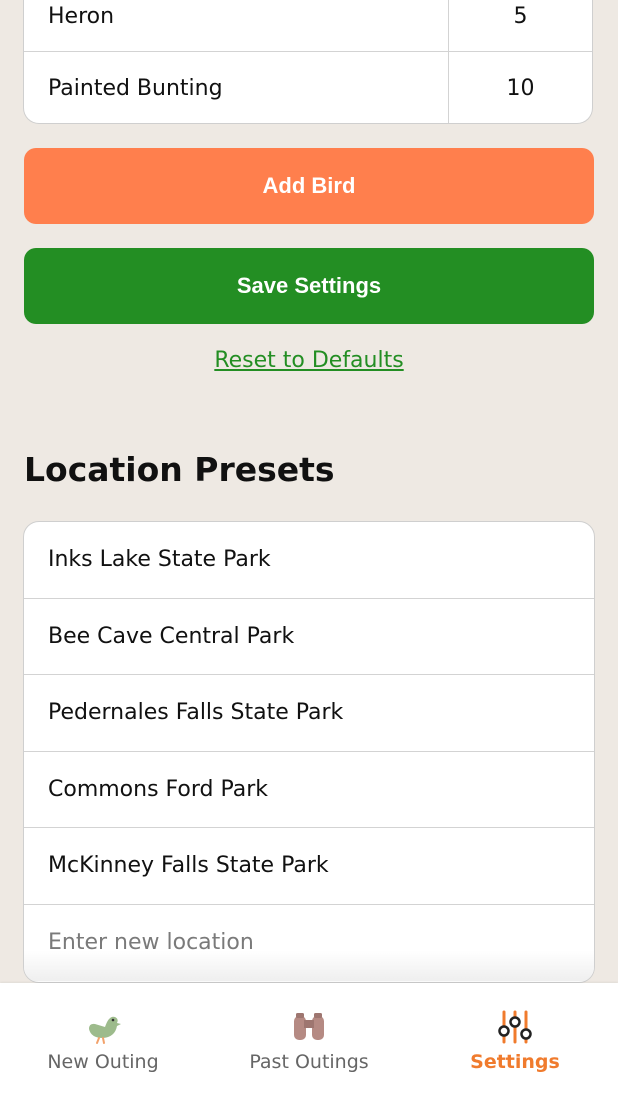  What do you see at coordinates (309, 866) in the screenshot?
I see `location-item: McKinney Falls State Park` at bounding box center [309, 866].